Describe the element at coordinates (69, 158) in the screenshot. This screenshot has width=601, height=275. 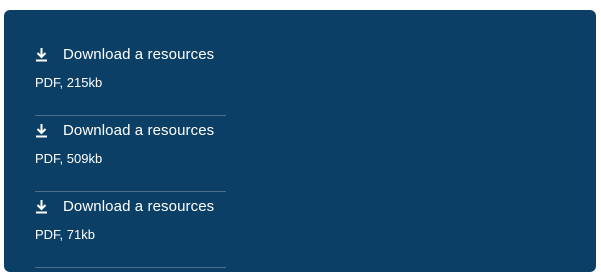
I see `resource-meta: PDF, 509kb` at that location.